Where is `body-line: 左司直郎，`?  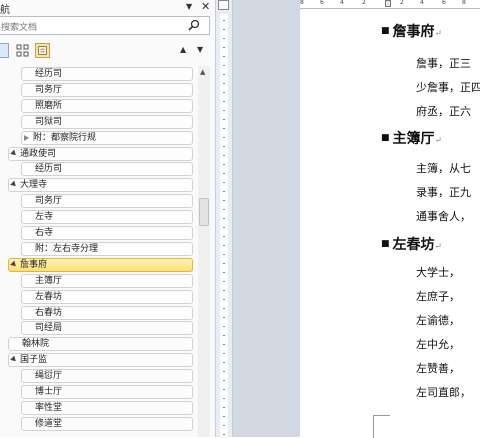
body-line: 左司直郎， is located at coordinates (443, 392).